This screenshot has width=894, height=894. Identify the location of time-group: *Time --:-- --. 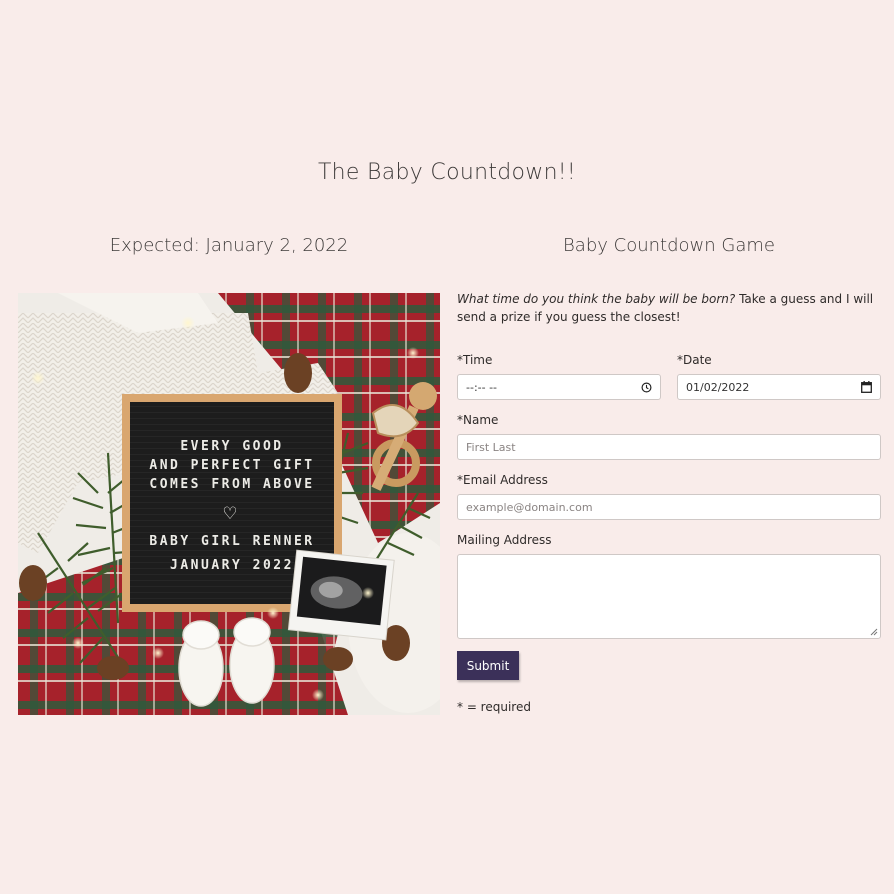
(559, 376).